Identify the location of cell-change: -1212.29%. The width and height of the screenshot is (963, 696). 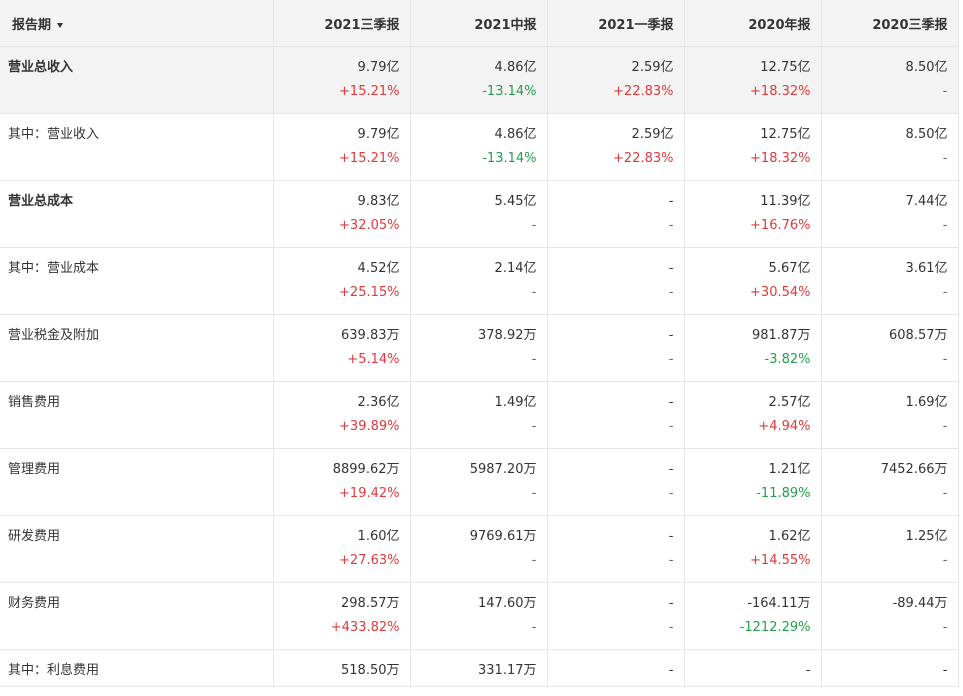
(775, 627).